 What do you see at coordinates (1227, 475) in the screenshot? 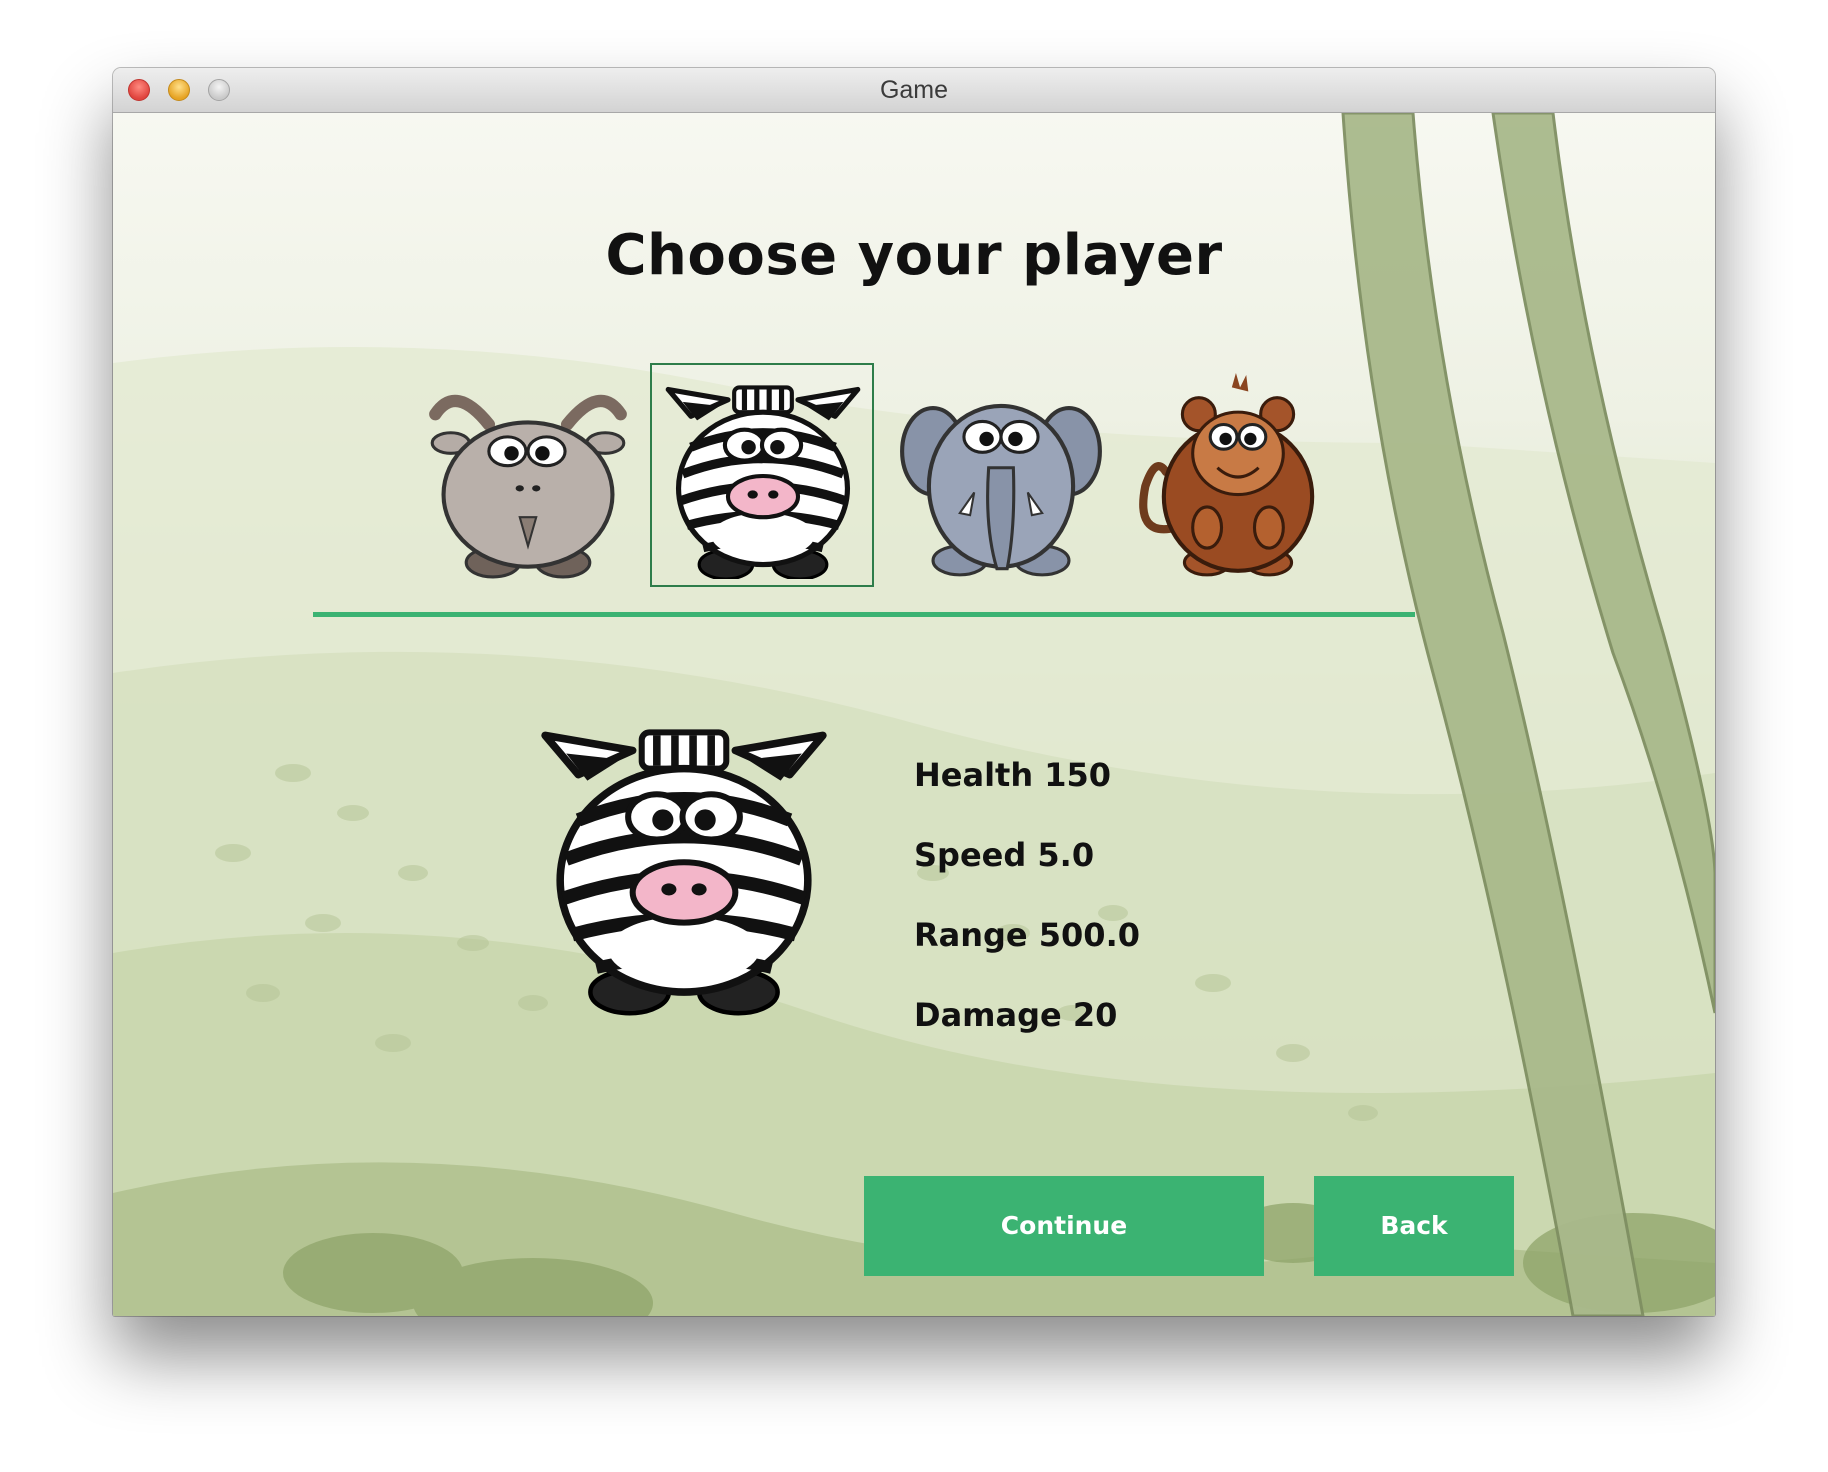
I see `monkey-icon` at bounding box center [1227, 475].